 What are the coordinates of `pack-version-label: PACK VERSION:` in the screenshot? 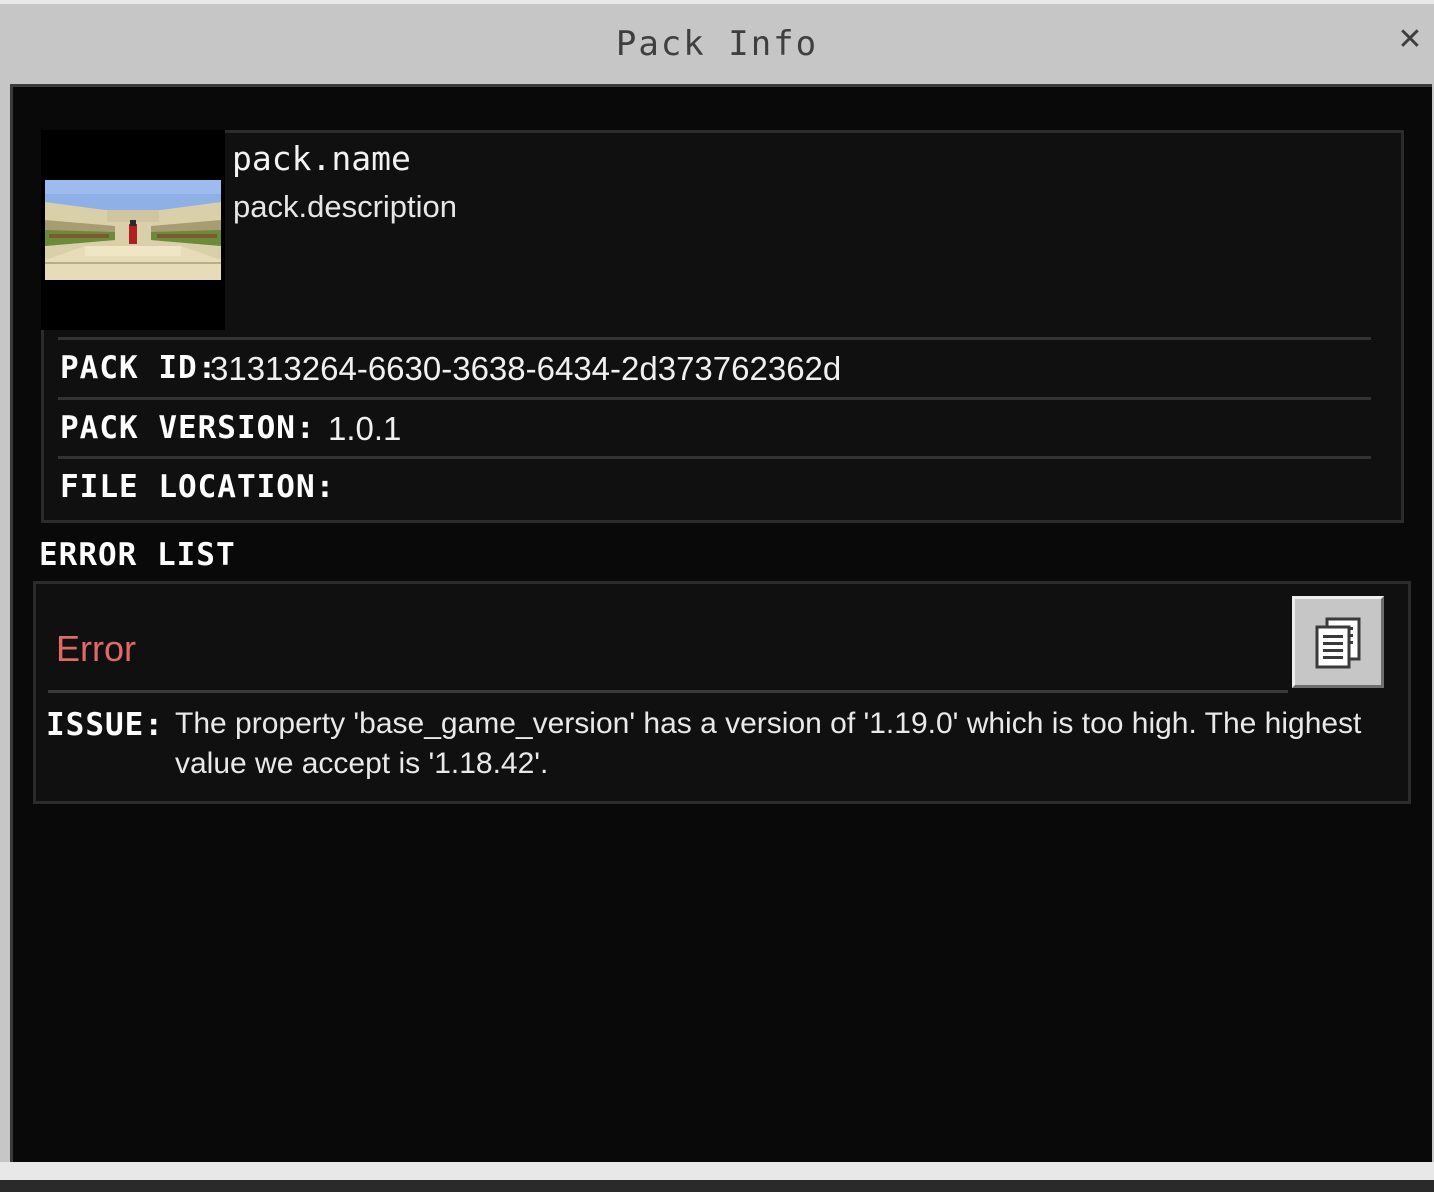 It's located at (188, 428).